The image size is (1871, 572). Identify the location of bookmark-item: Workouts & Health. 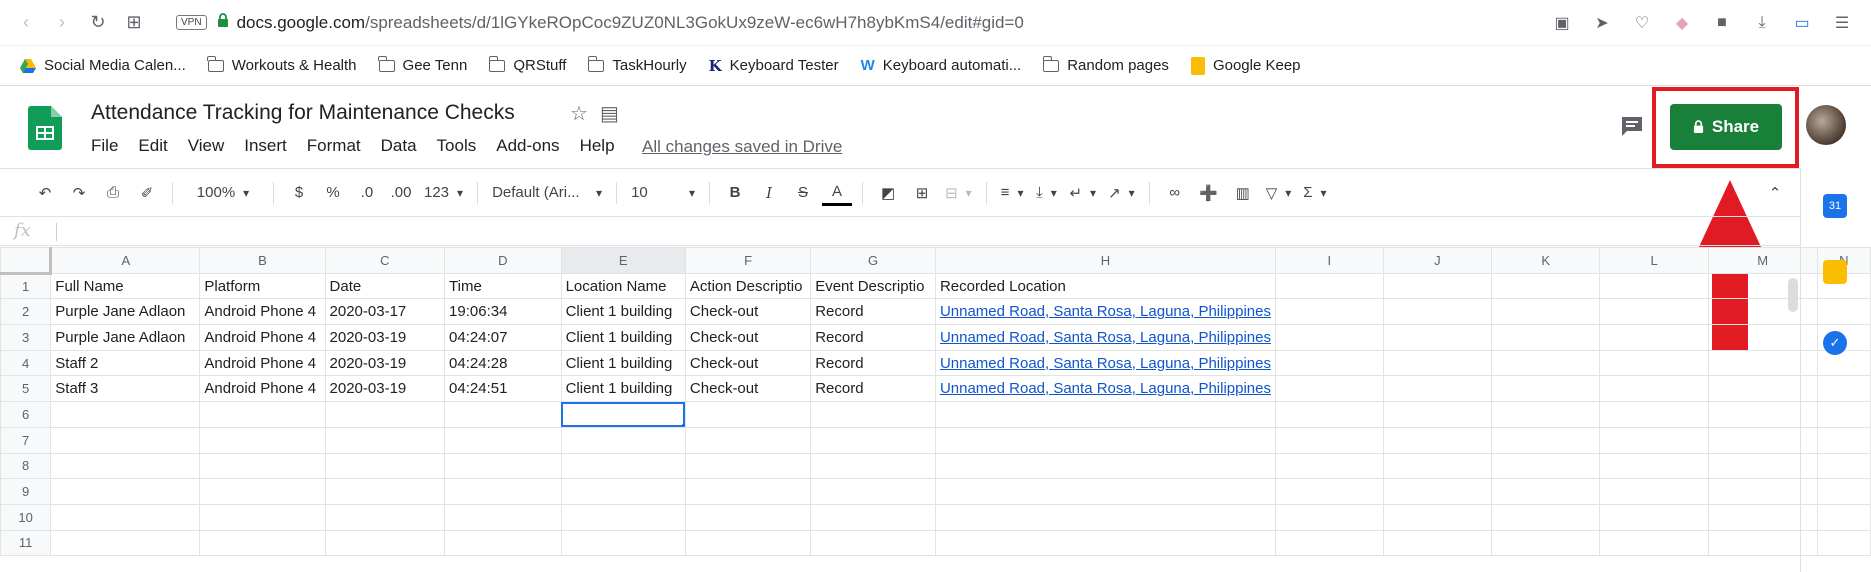
(282, 64).